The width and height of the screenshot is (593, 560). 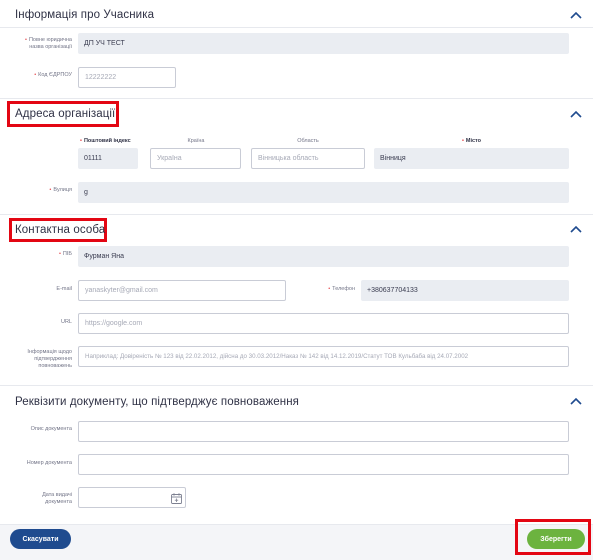 What do you see at coordinates (105, 141) in the screenshot?
I see `postal-label: • Поштовий індекс` at bounding box center [105, 141].